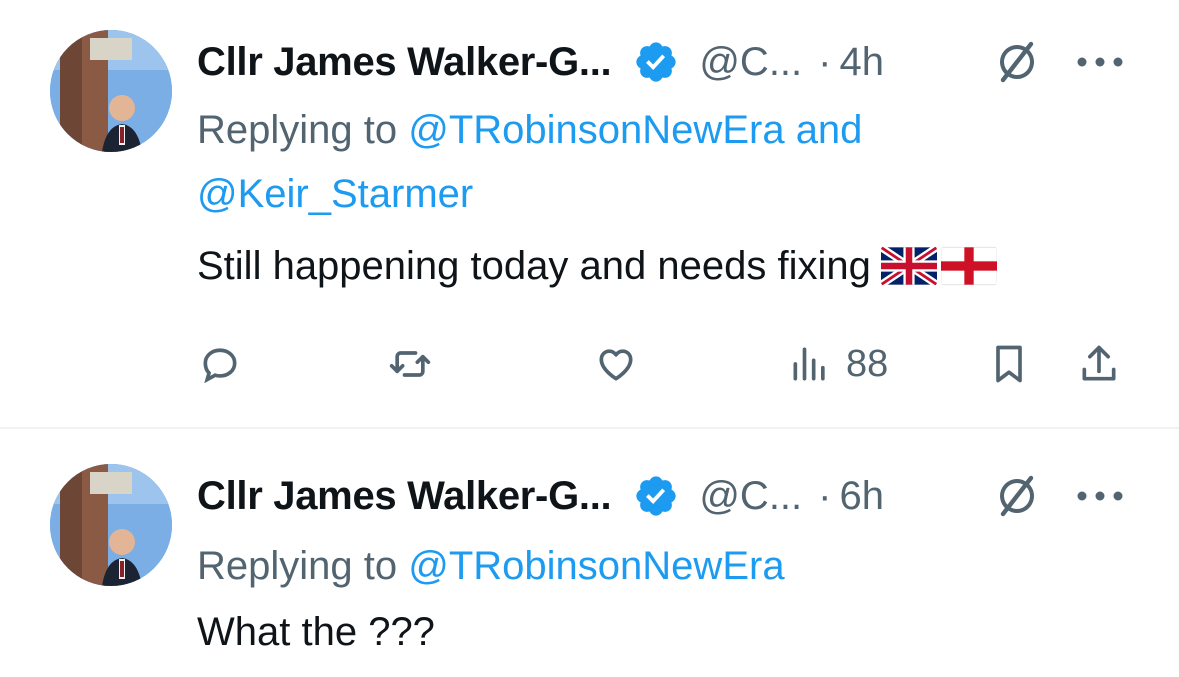 The image size is (1179, 677). What do you see at coordinates (968, 266) in the screenshot?
I see `england-flag-icon` at bounding box center [968, 266].